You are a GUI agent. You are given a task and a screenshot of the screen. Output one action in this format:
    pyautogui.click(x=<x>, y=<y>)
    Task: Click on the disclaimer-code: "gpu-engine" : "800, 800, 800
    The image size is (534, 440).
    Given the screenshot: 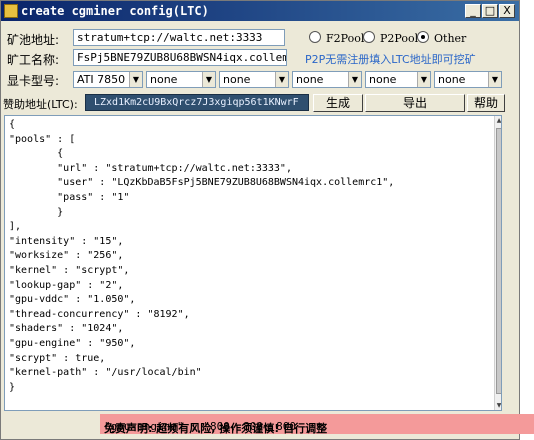 What is the action you would take?
    pyautogui.click(x=200, y=426)
    